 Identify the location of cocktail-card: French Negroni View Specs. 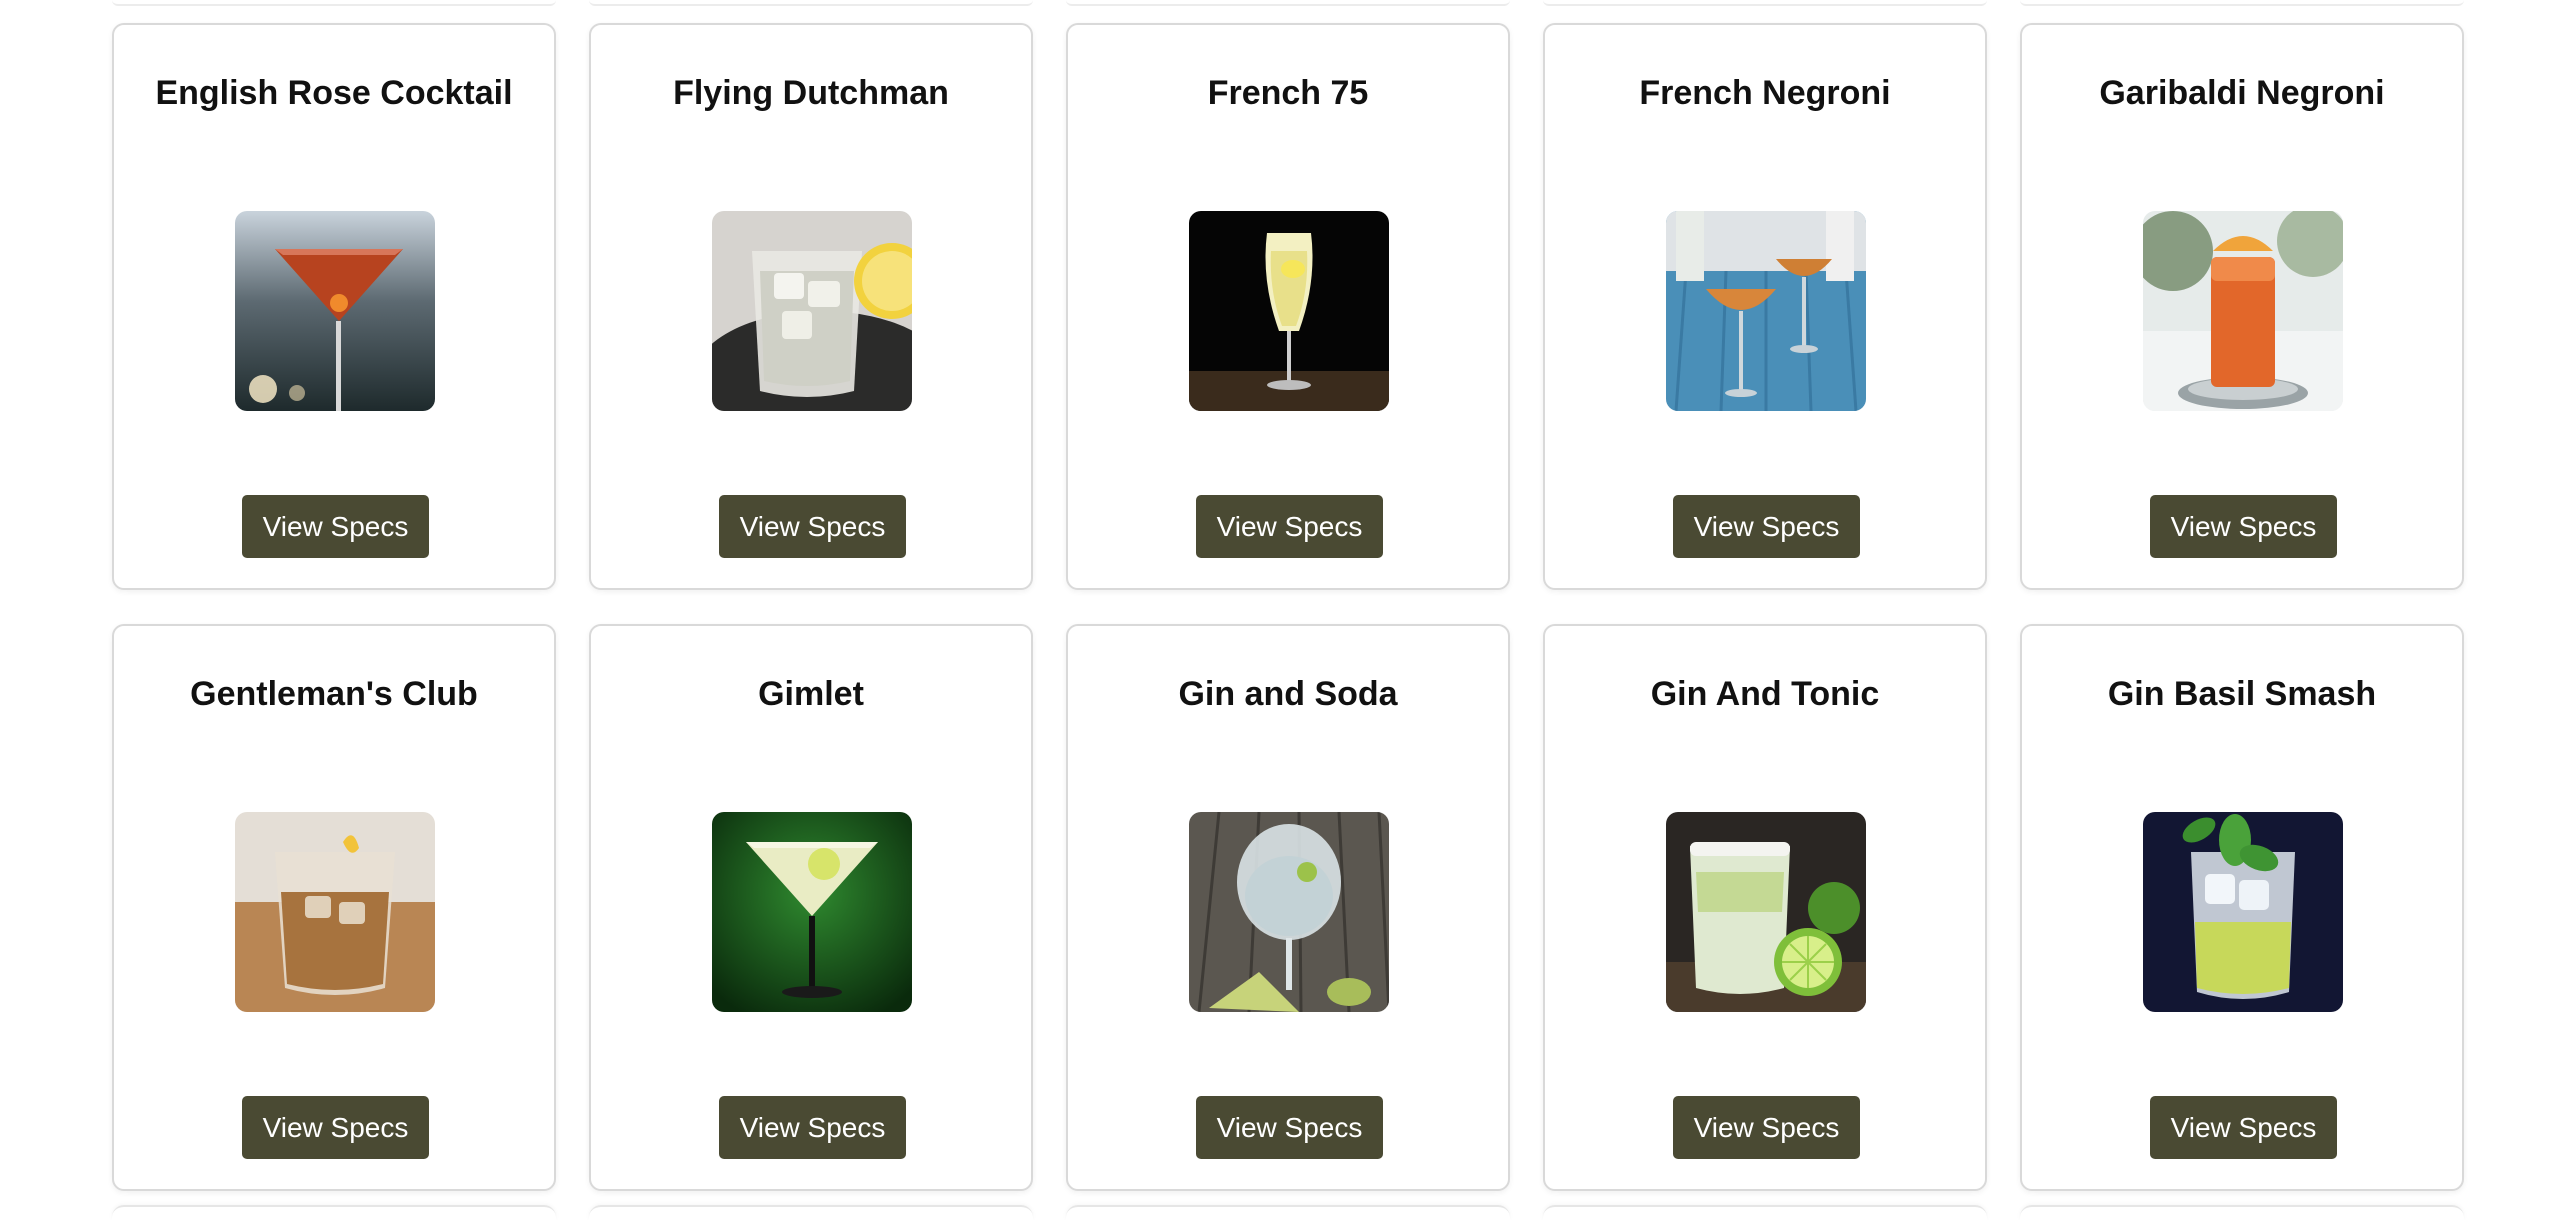
(1765, 306).